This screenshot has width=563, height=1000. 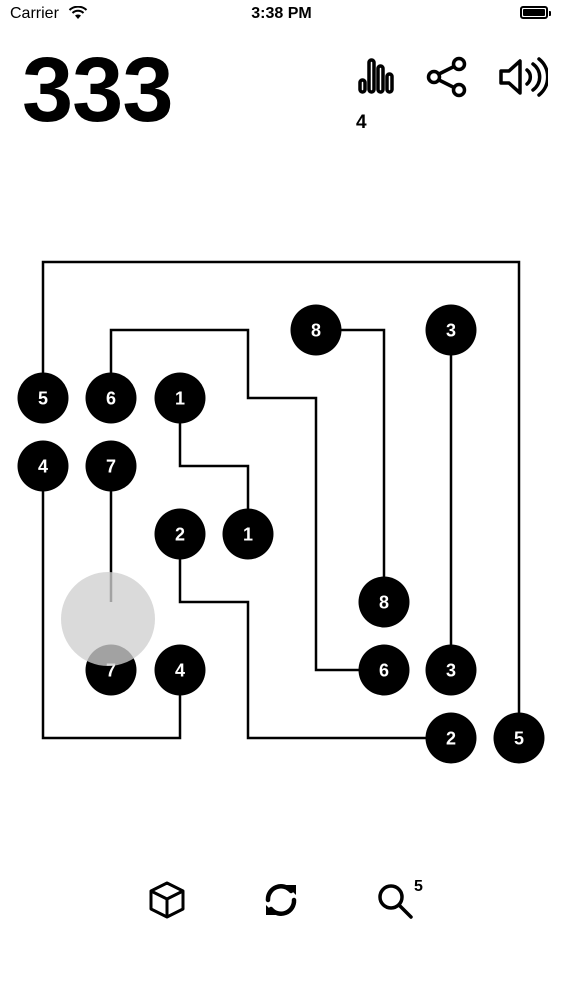 I want to click on cube-icon, so click(x=167, y=900).